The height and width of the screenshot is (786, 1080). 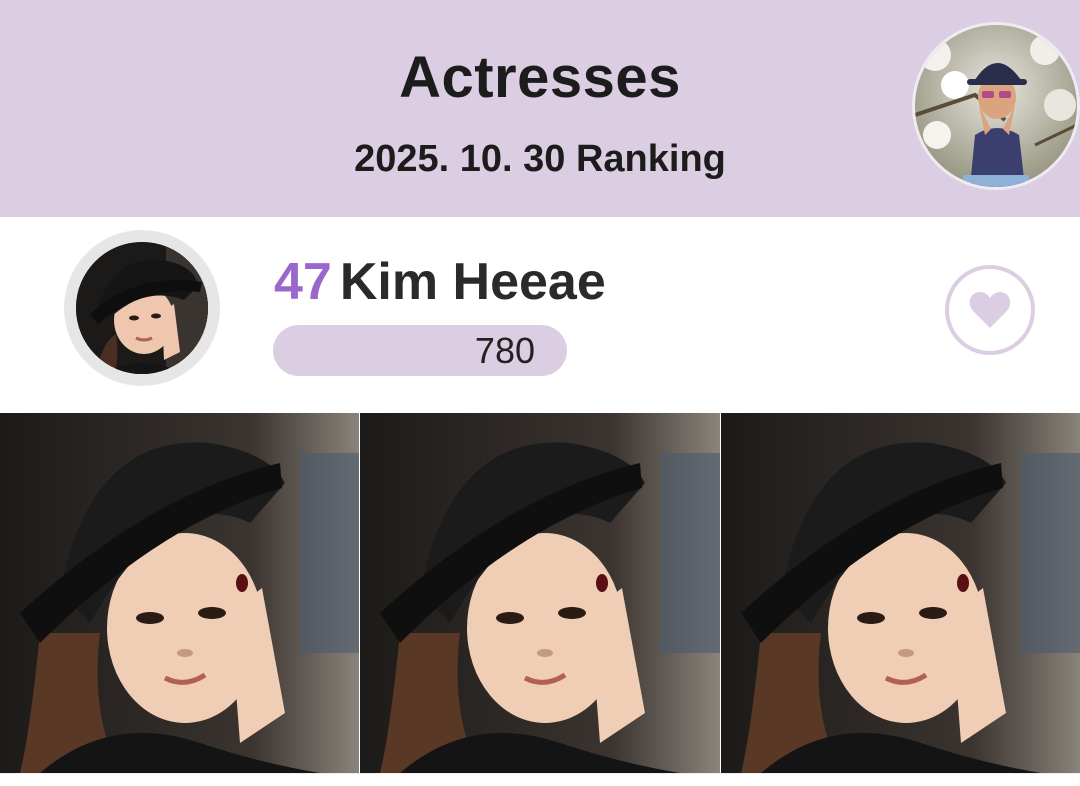 I want to click on rank-name-line: 47 Kim Heeae, so click(x=440, y=282).